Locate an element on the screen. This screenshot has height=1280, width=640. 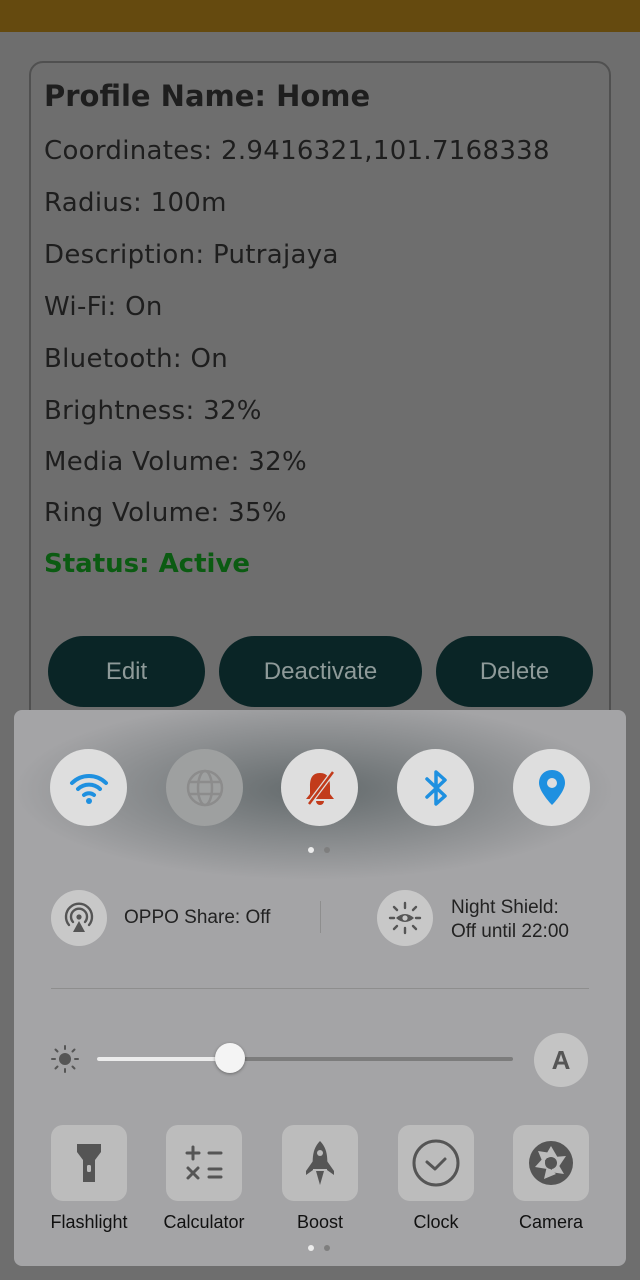
status-bar is located at coordinates (320, 16).